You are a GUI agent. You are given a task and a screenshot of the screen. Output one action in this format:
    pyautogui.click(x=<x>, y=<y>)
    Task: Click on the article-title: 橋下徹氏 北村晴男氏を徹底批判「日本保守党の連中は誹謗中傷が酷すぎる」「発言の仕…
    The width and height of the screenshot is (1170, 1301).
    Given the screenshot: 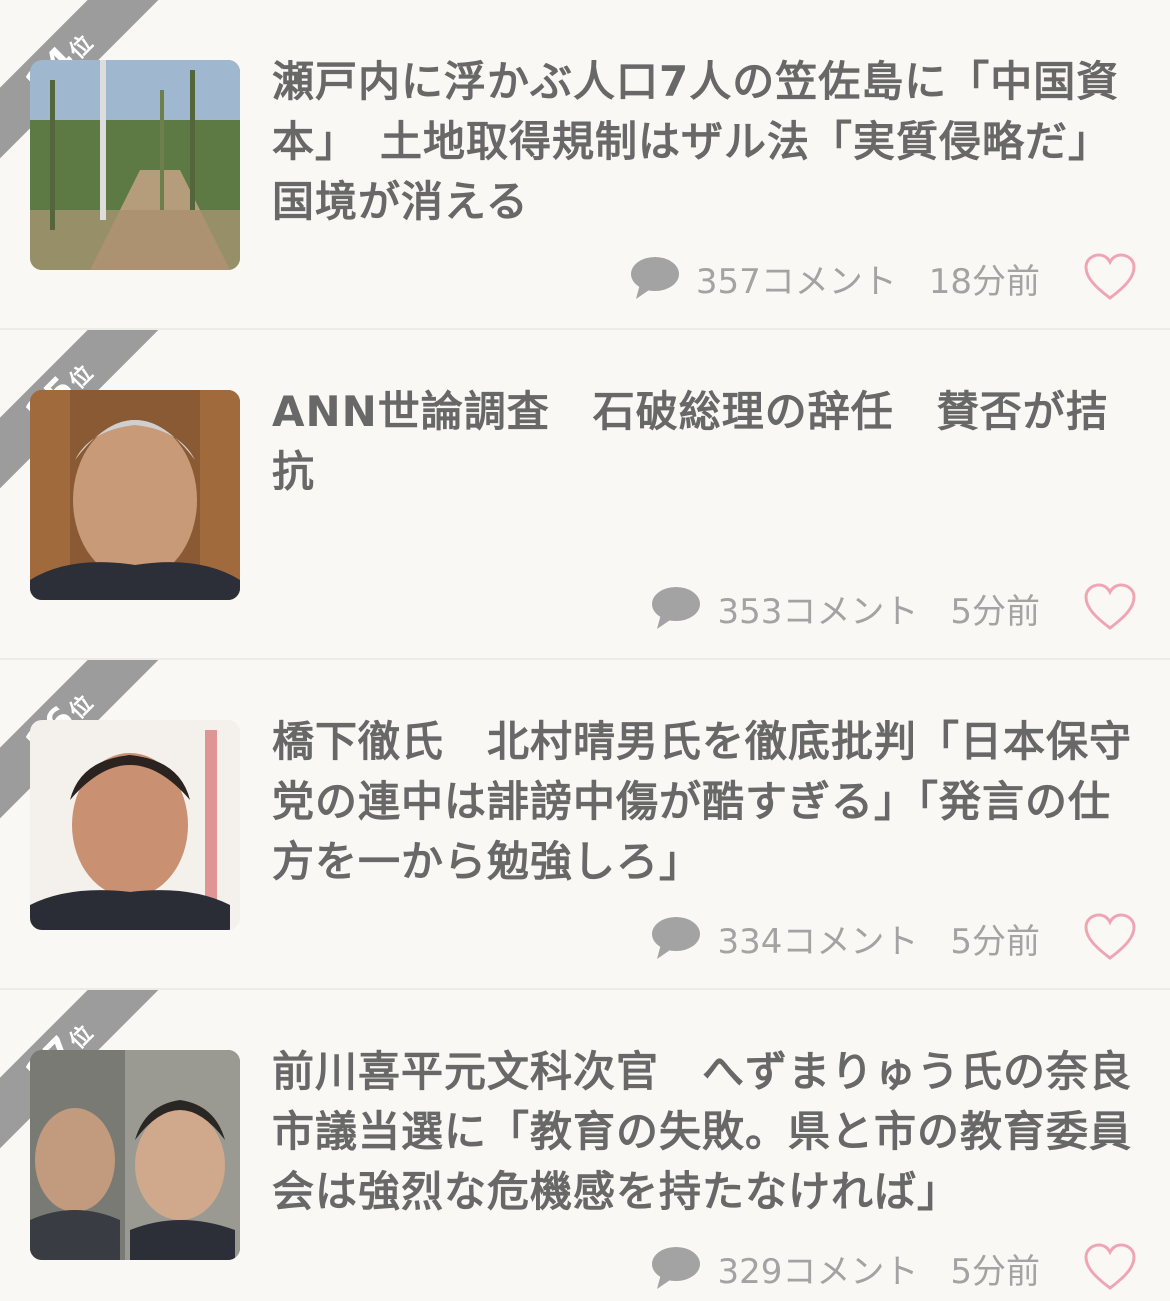 What is the action you would take?
    pyautogui.click(x=707, y=802)
    